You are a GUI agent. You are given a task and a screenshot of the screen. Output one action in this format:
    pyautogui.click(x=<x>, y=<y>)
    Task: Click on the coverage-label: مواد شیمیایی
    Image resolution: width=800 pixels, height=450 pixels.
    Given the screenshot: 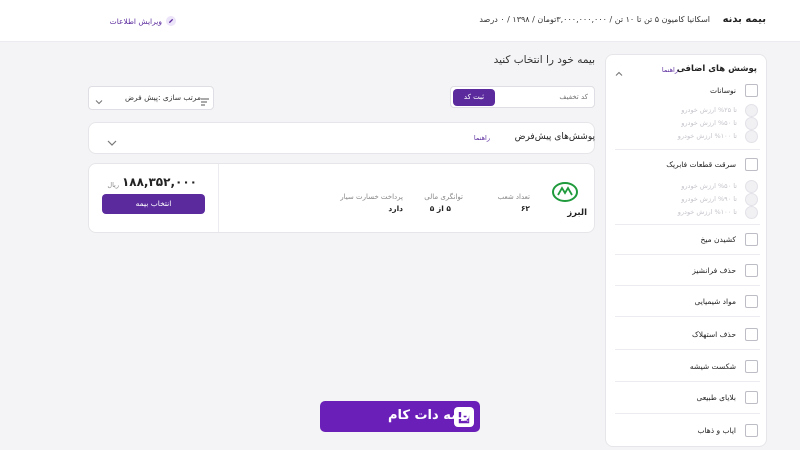 What is the action you would take?
    pyautogui.click(x=715, y=301)
    